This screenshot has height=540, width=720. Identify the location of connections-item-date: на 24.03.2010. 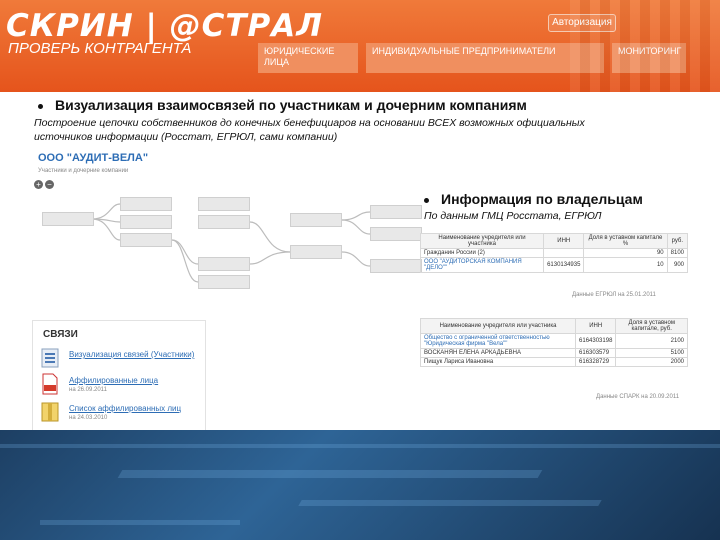
(88, 418).